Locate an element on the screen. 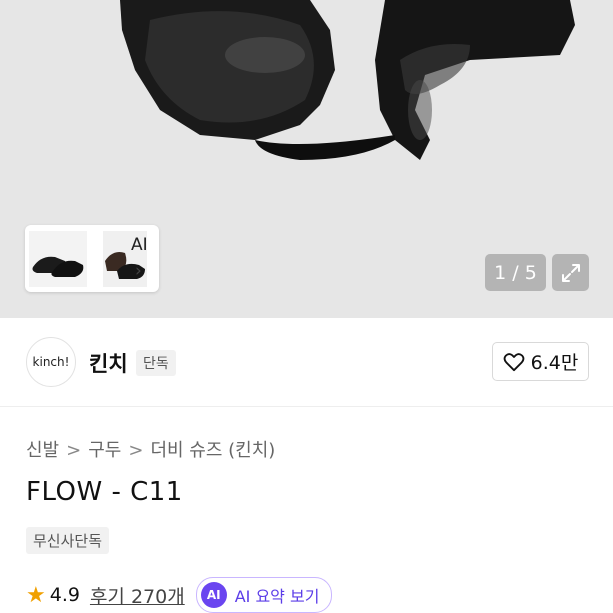 Image resolution: width=613 pixels, height=613 pixels. breadcrumb-item-shoes: 신발 is located at coordinates (42, 450).